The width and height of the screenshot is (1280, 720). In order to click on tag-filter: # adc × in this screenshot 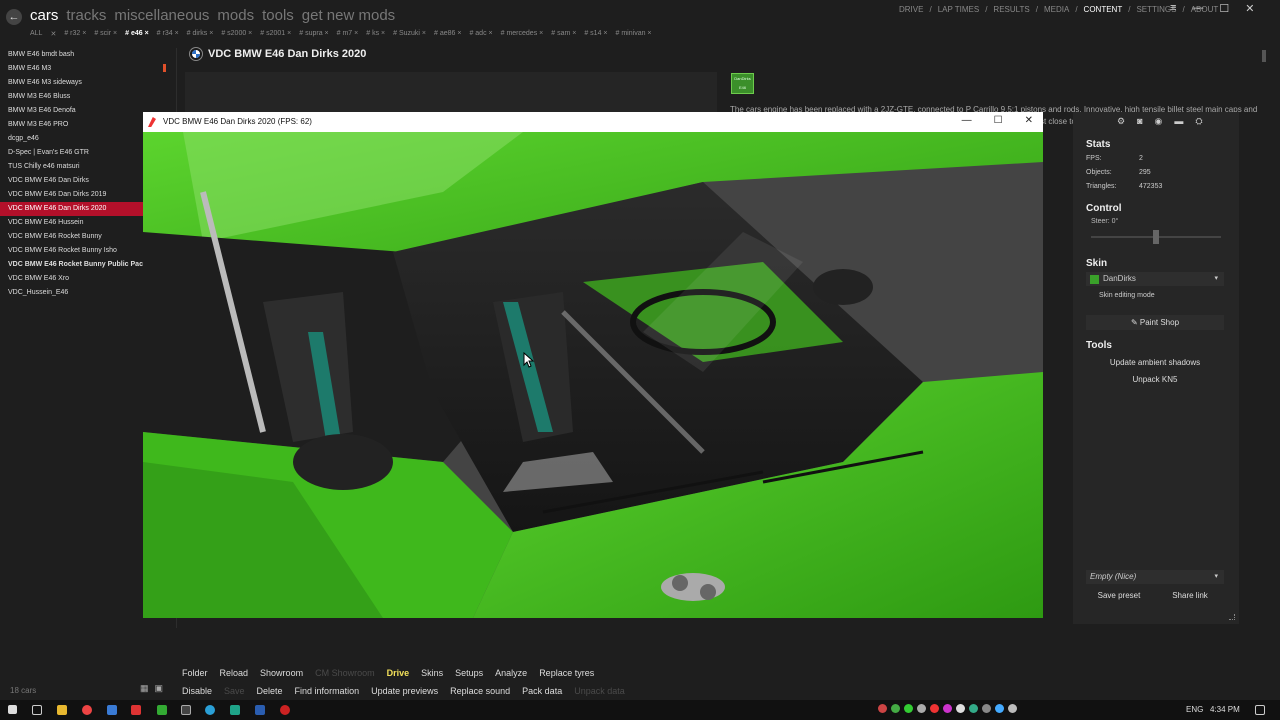, I will do `click(480, 36)`.